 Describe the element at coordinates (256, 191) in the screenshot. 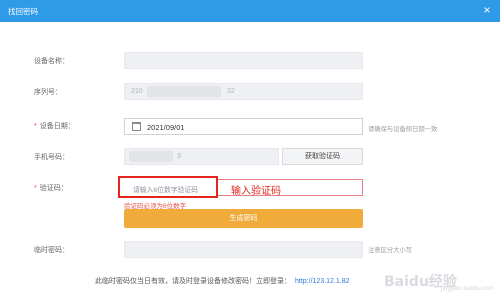

I see `verify-code-annotation: 输入验证码` at that location.